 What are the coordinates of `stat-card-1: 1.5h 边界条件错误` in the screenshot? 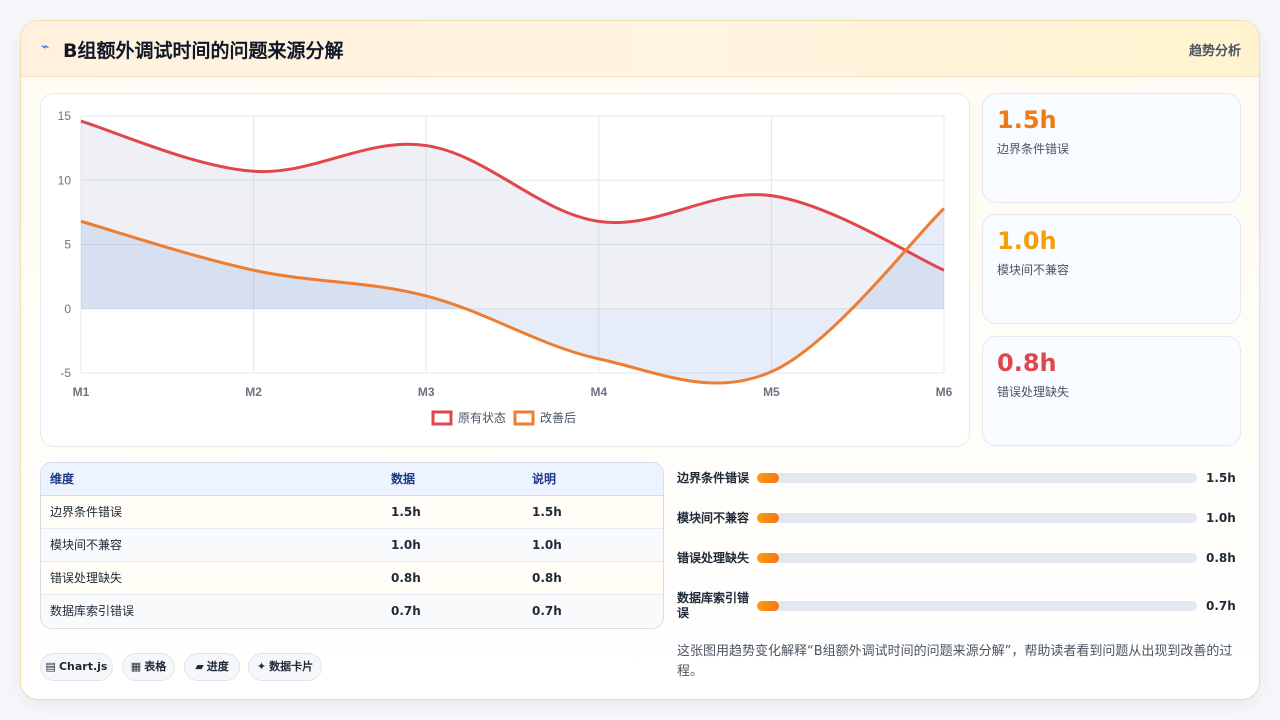 It's located at (1111, 148).